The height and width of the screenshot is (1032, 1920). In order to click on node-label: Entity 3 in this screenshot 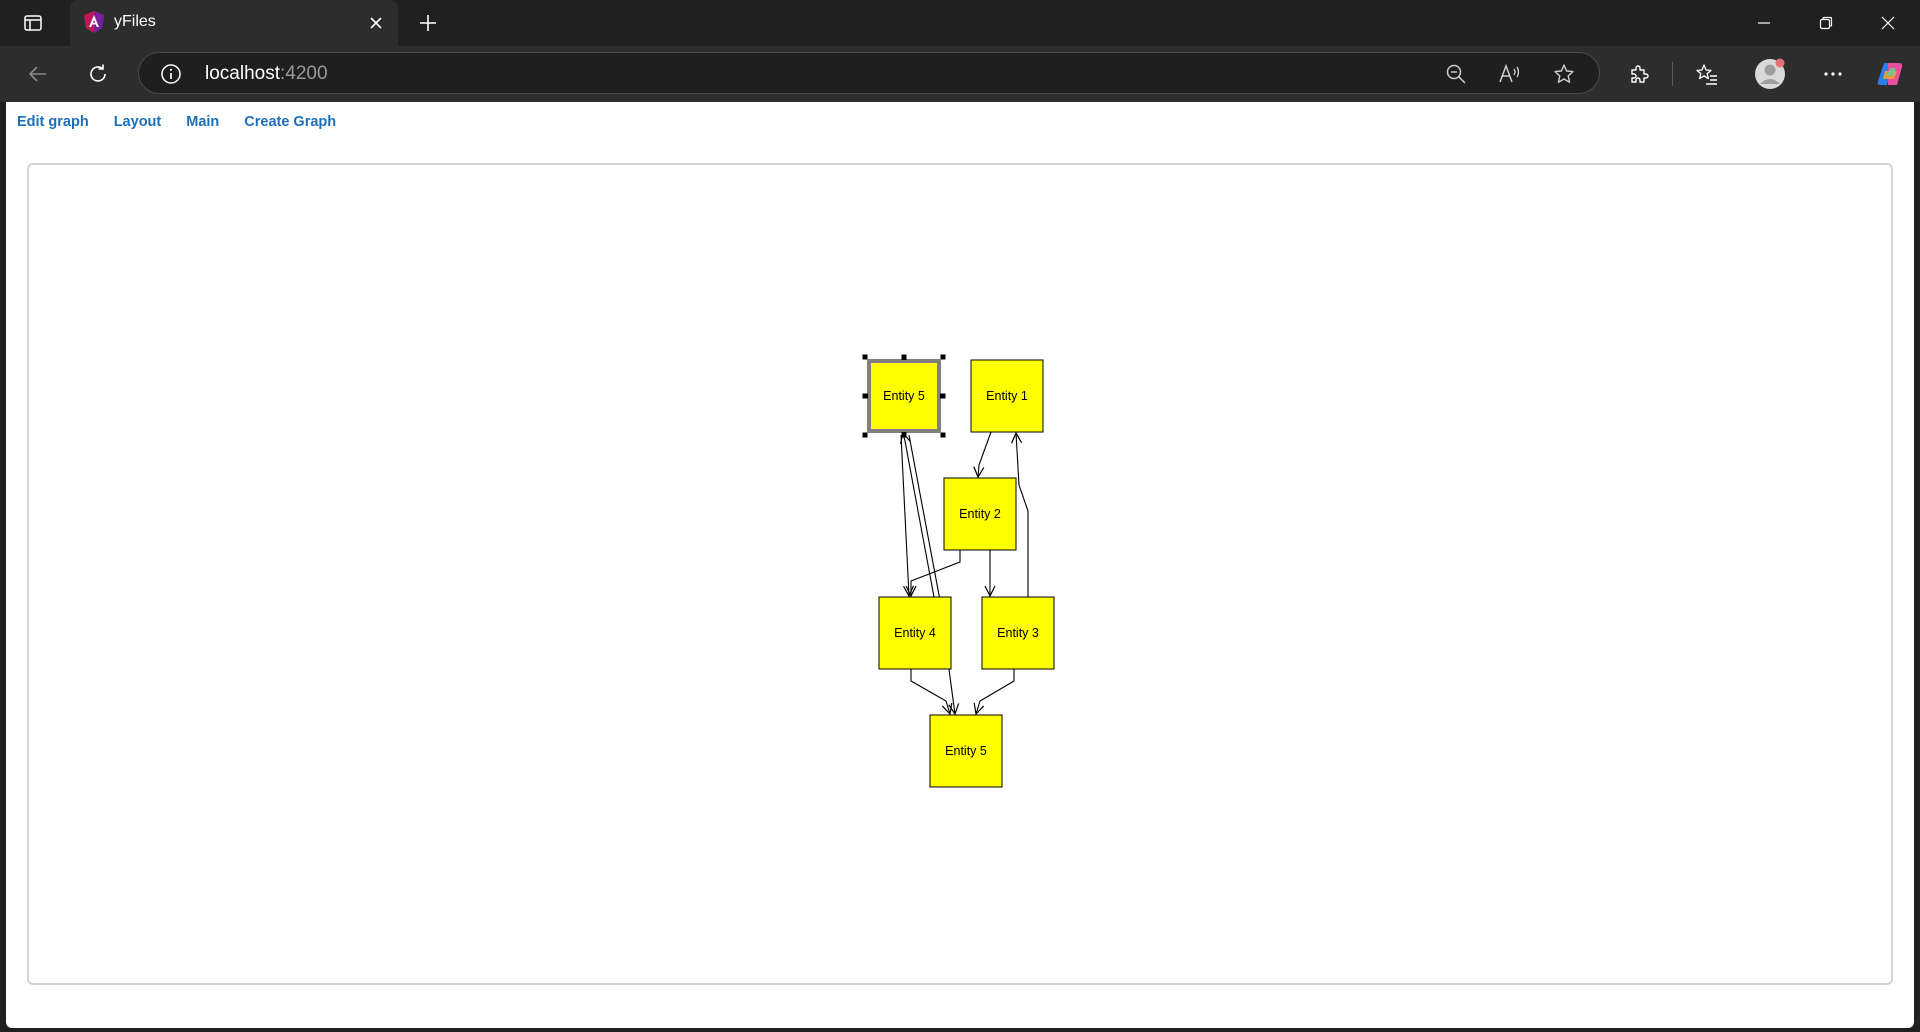, I will do `click(1018, 633)`.